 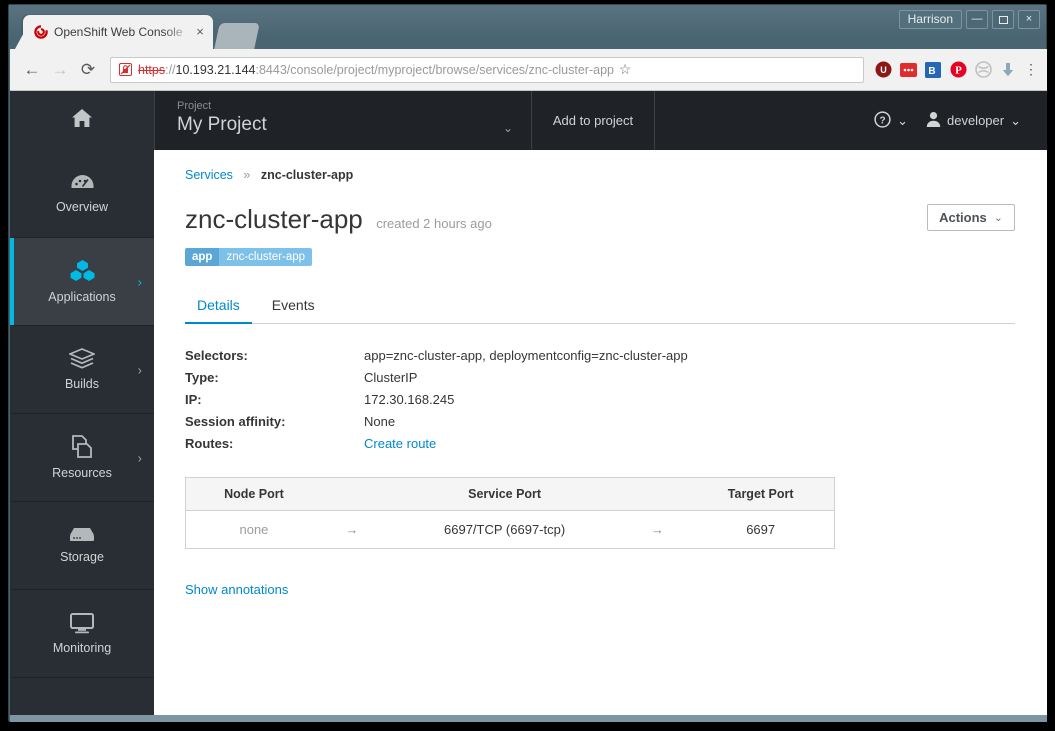 I want to click on sidebar-item-builds: Builds ›, so click(x=82, y=370).